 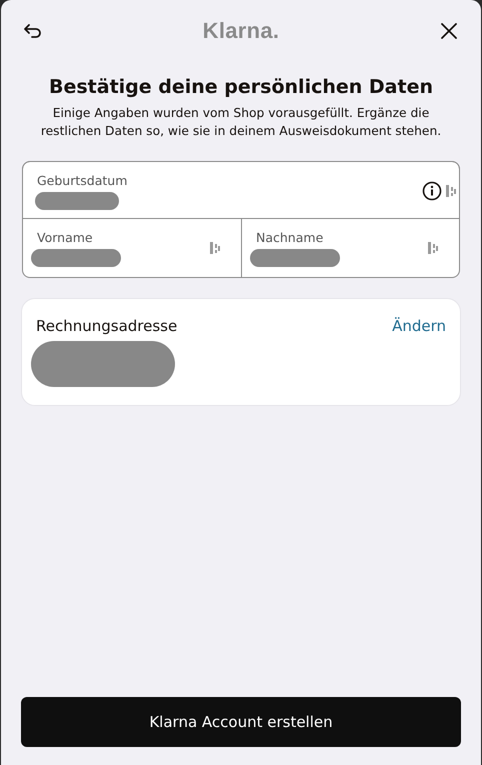 I want to click on description: Einige Angaben wurden vom Shop vorausgefüllt. Ergänze die restlichen Daten so, wie sie in deinem Ausweisdokument stehen., so click(x=241, y=122).